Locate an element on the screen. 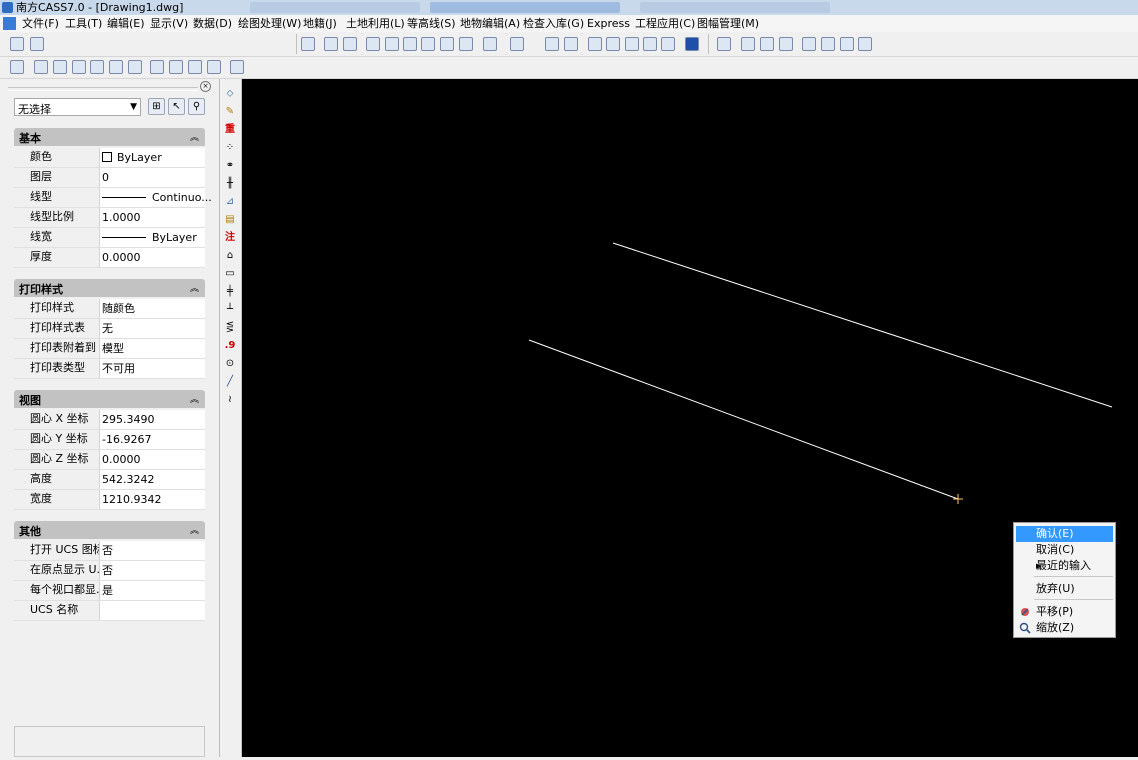 The image size is (1138, 760). selection-dropdown: 无选择 ▼ is located at coordinates (77, 107).